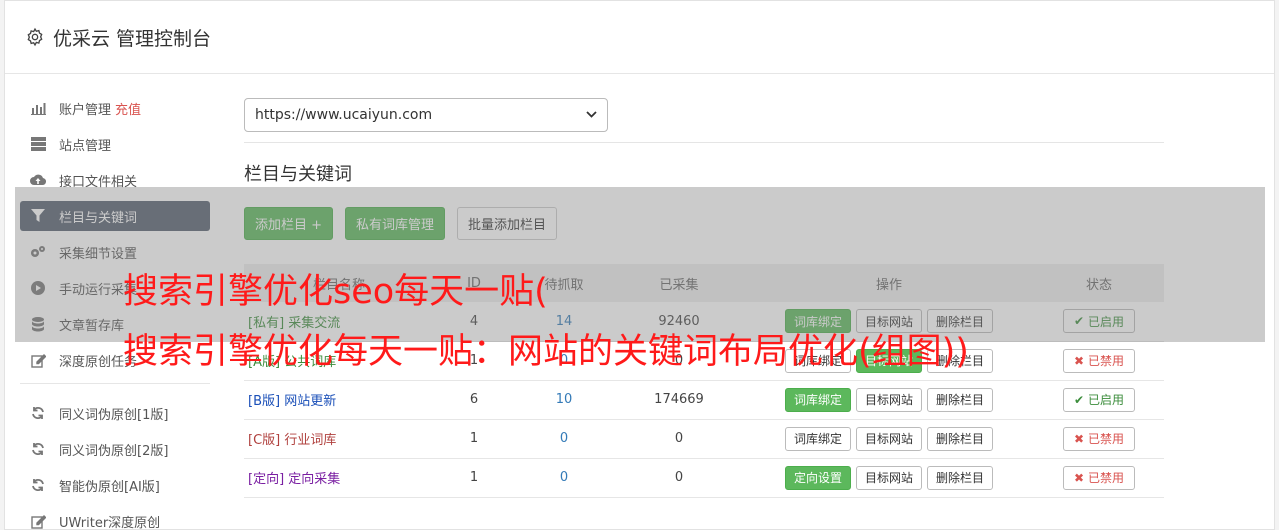 This screenshot has width=1279, height=530. I want to click on sidebar-item-synonym-v2: 同义词伪原创[2版], so click(115, 449).